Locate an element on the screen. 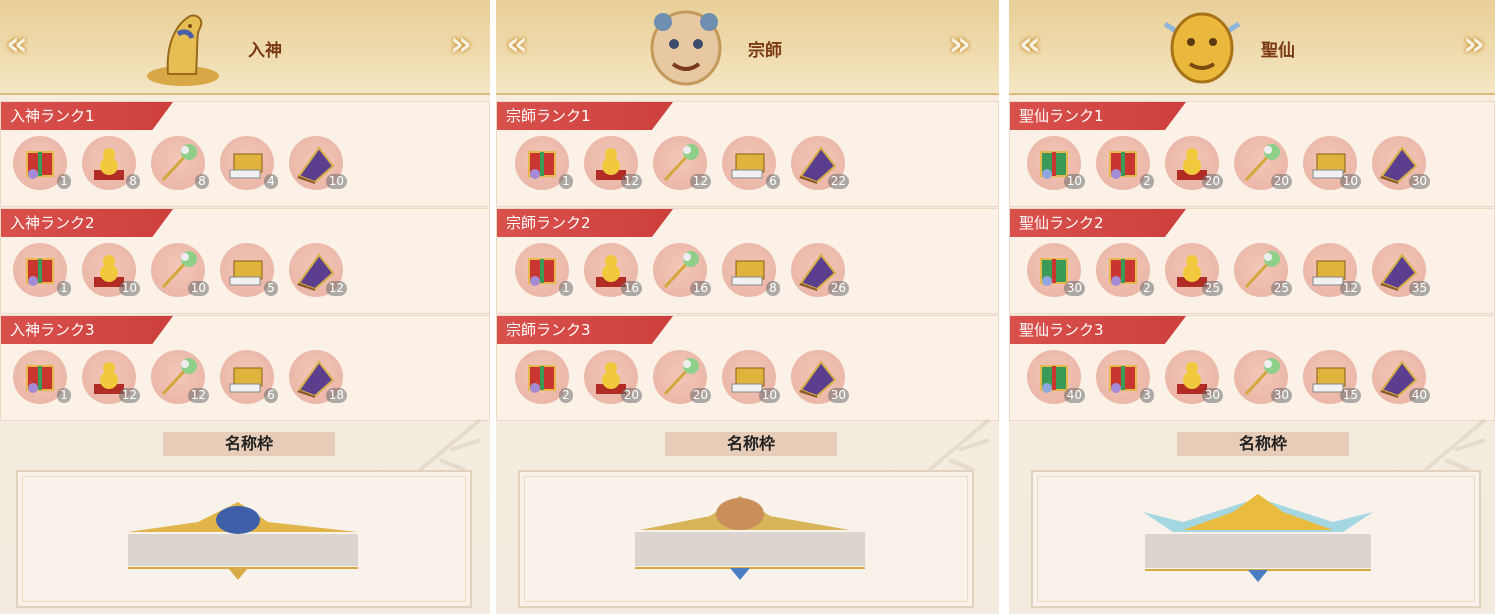 This screenshot has width=1495, height=614. purple-book-icon: 26 is located at coordinates (820, 270).